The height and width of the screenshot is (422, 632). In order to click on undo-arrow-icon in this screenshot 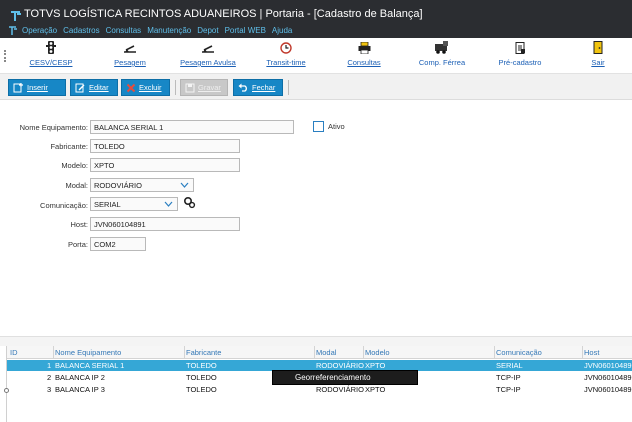, I will do `click(242, 87)`.